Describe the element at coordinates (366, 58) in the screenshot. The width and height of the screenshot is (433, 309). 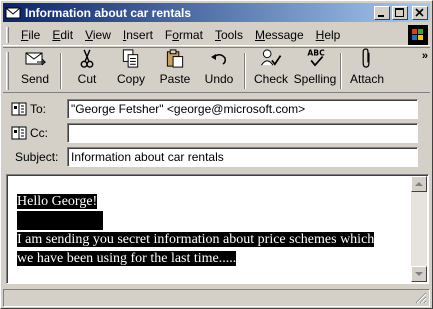
I see `paperclip-icon` at that location.